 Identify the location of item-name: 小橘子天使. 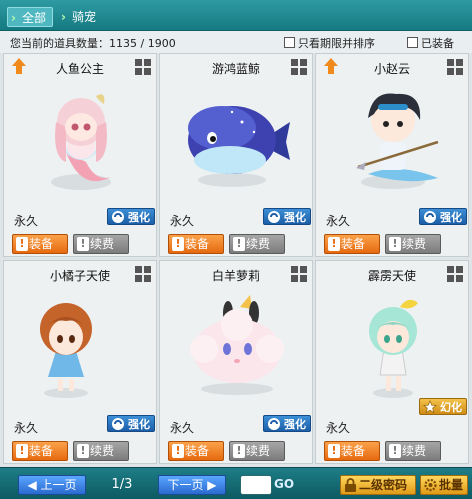
(79, 276).